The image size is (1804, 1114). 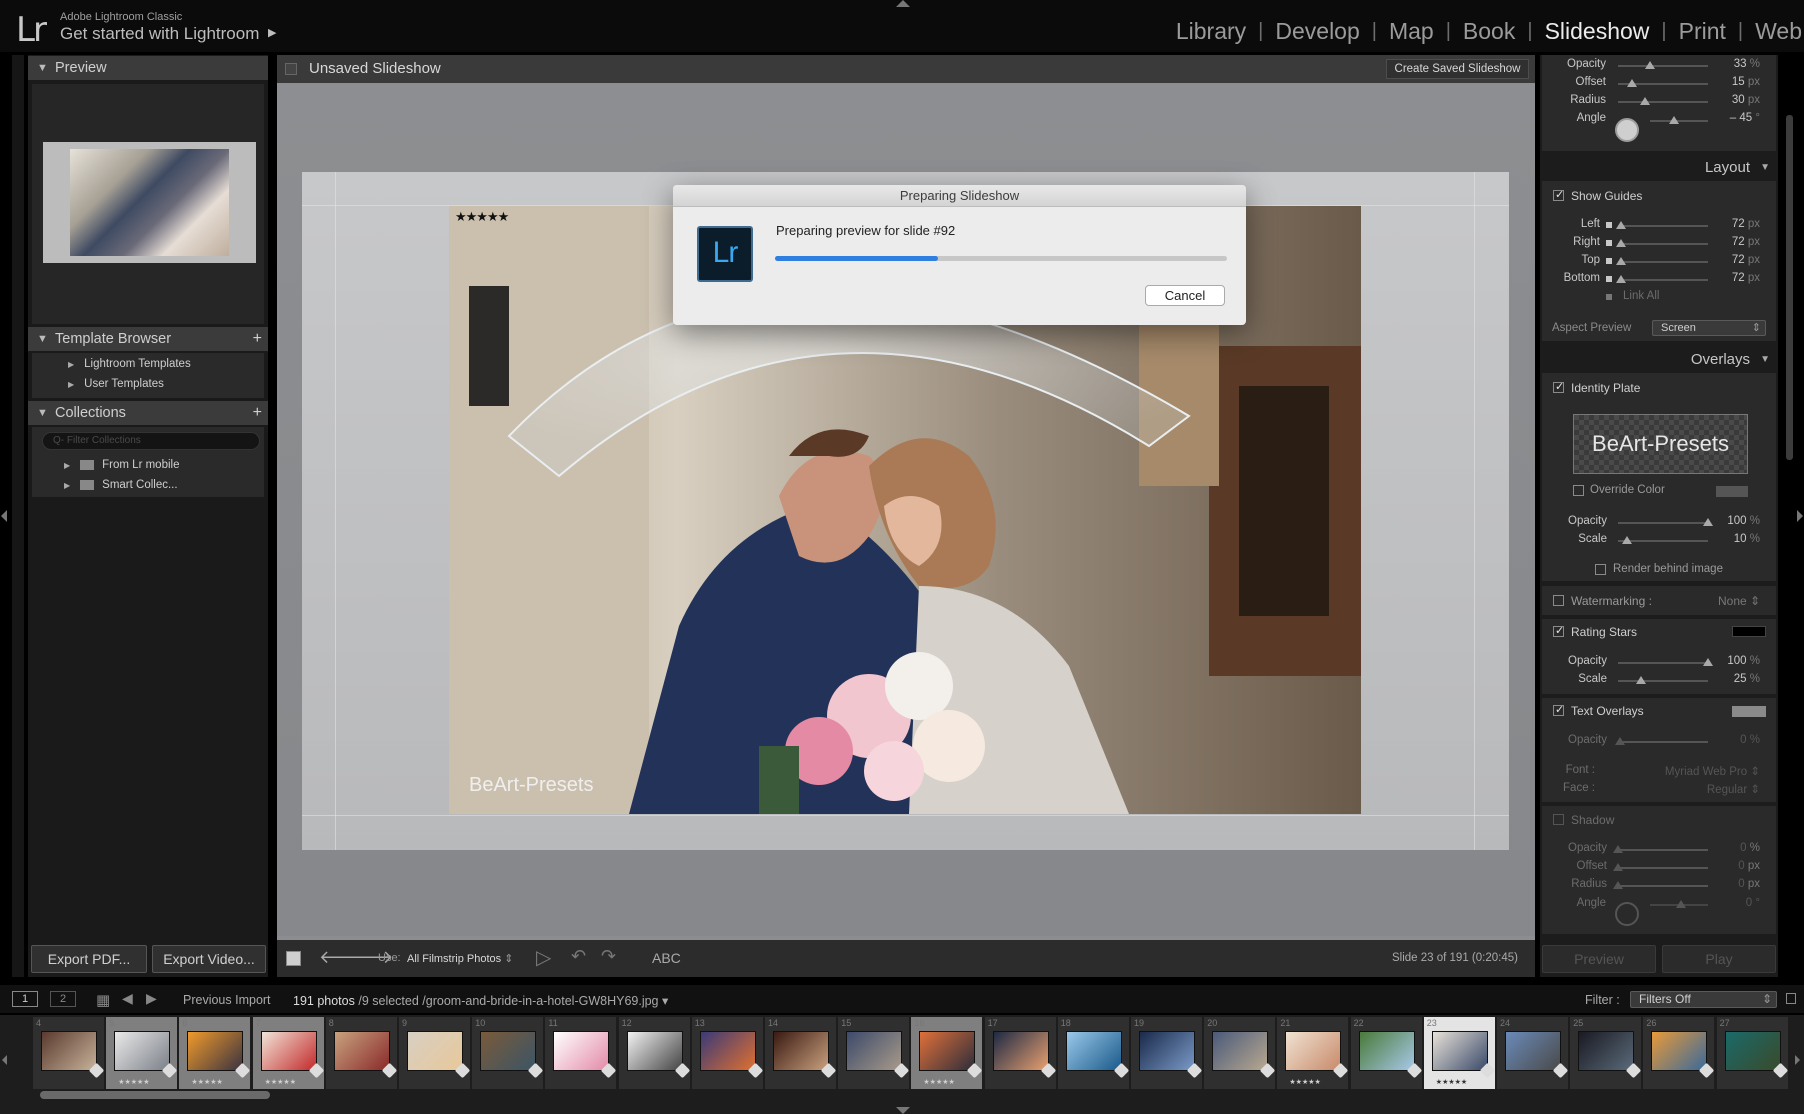 What do you see at coordinates (801, 1053) in the screenshot?
I see `filmstrip-thumbnail: 14` at bounding box center [801, 1053].